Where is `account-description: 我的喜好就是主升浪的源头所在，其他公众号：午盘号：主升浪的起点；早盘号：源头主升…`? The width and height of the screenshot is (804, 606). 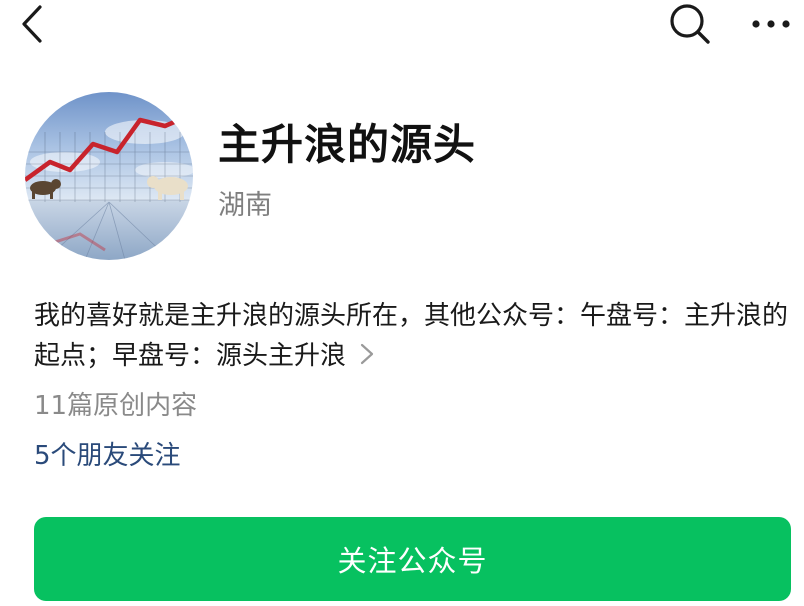
account-description: 我的喜好就是主升浪的源头所在，其他公众号：午盘号：主升浪的起点；早盘号：源头主升… is located at coordinates (416, 336).